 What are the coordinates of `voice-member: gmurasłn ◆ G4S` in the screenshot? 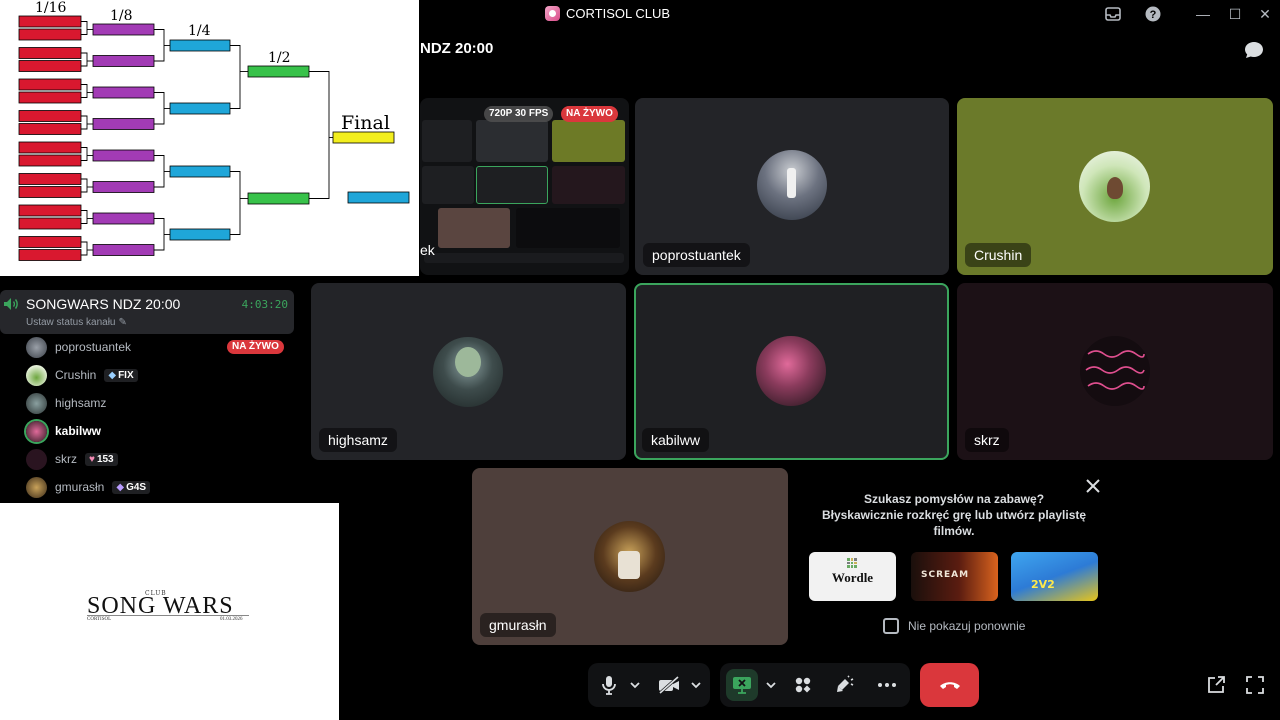 It's located at (88, 487).